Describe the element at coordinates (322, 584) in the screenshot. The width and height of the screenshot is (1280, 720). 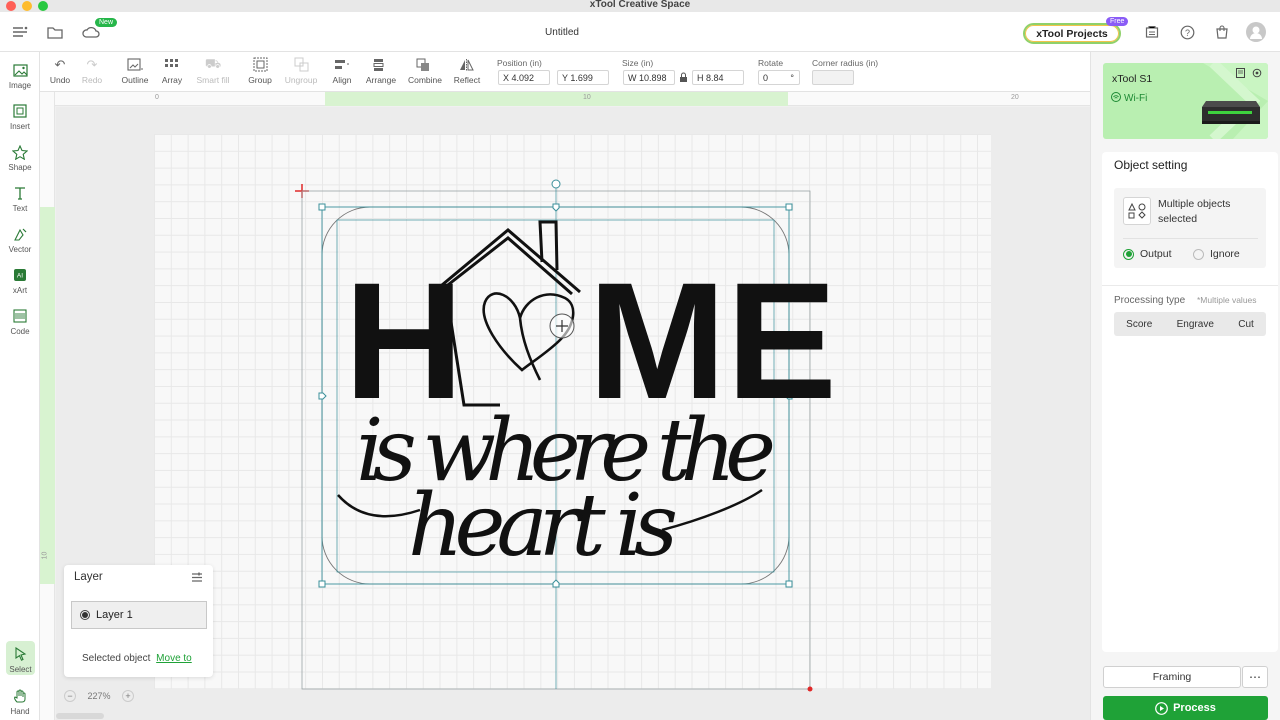
I see `resize-handle-bottom-left` at that location.